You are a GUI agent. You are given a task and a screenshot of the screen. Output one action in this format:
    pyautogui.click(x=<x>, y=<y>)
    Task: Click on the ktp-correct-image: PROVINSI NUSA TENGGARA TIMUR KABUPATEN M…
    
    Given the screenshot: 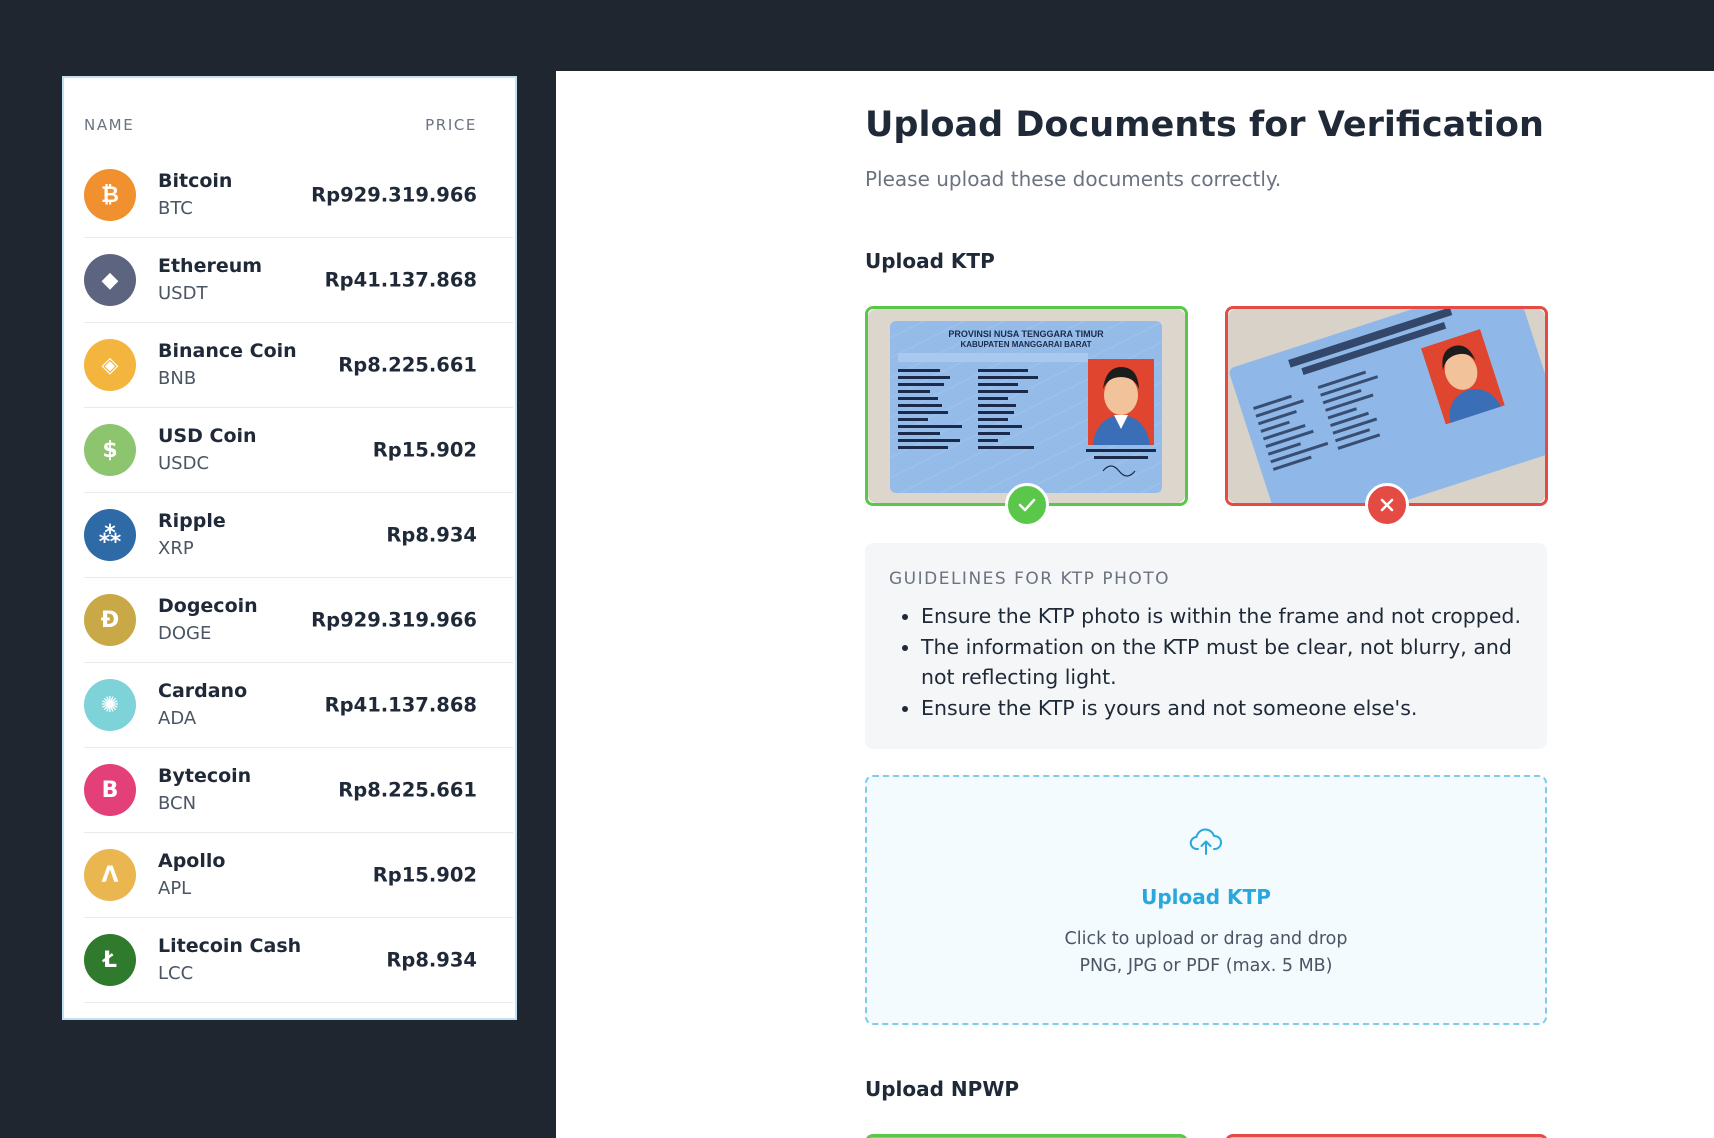 What is the action you would take?
    pyautogui.click(x=1026, y=406)
    